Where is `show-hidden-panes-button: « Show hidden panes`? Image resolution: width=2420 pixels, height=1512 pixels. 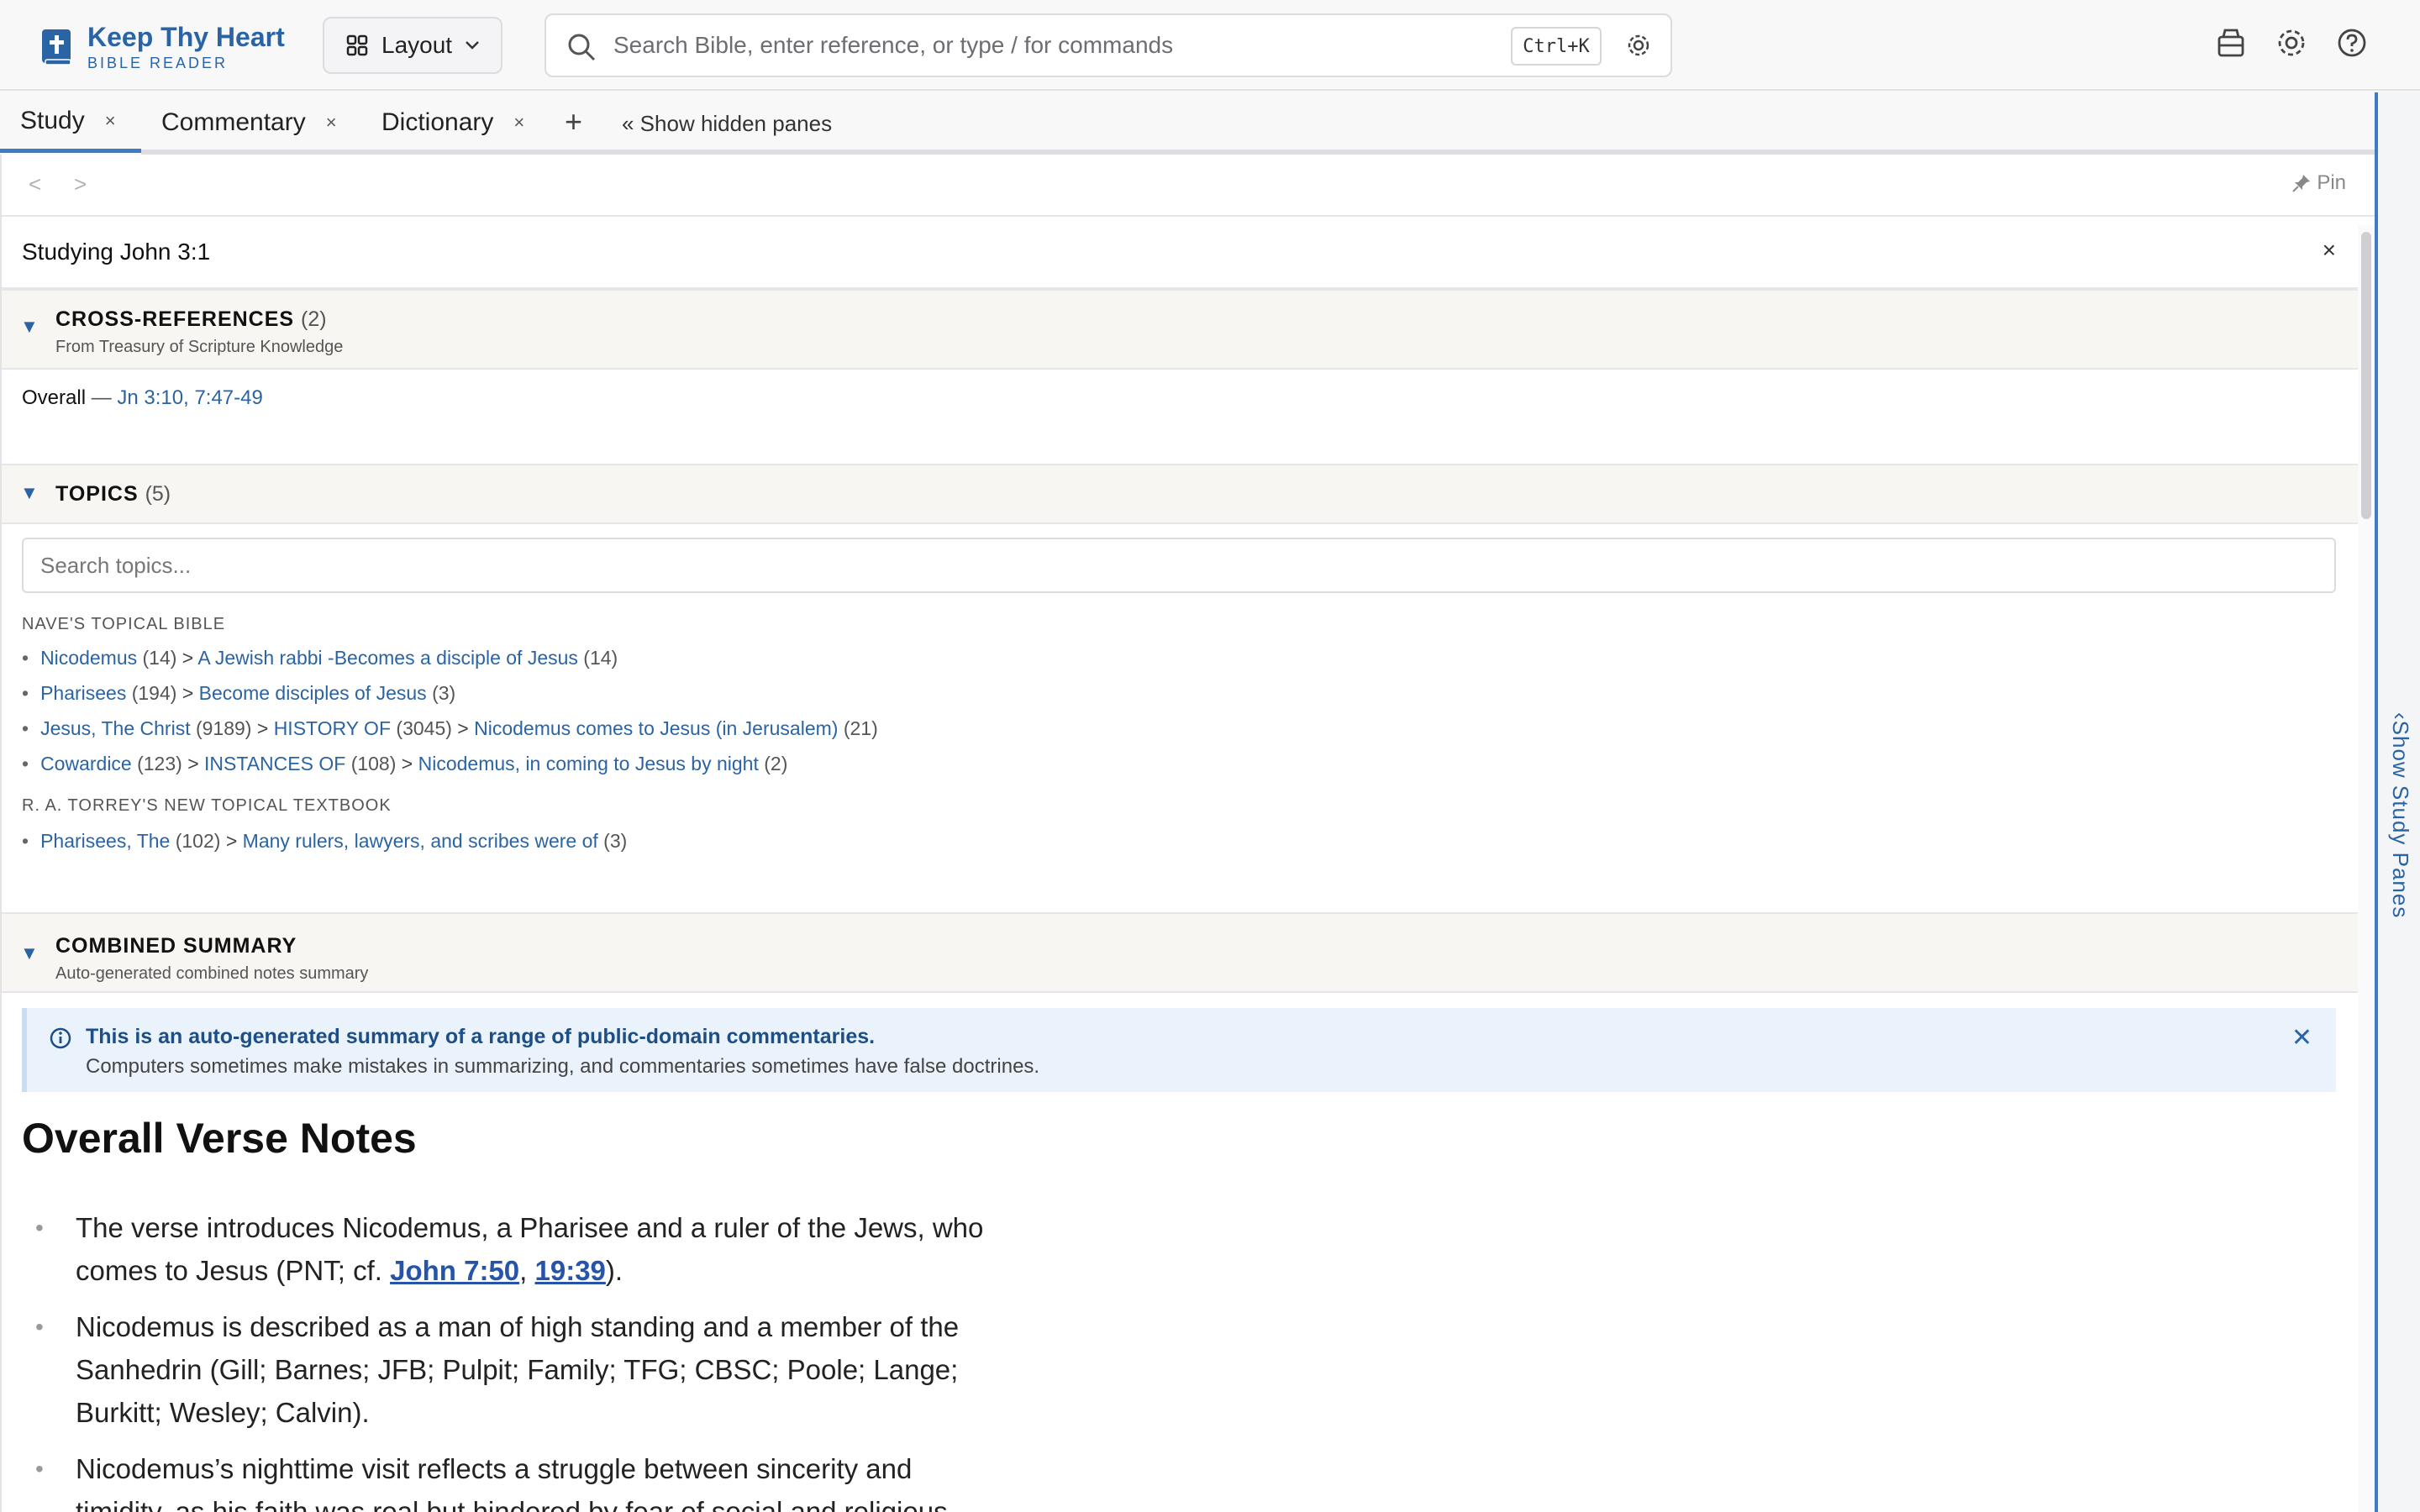 show-hidden-panes-button: « Show hidden panes is located at coordinates (727, 124).